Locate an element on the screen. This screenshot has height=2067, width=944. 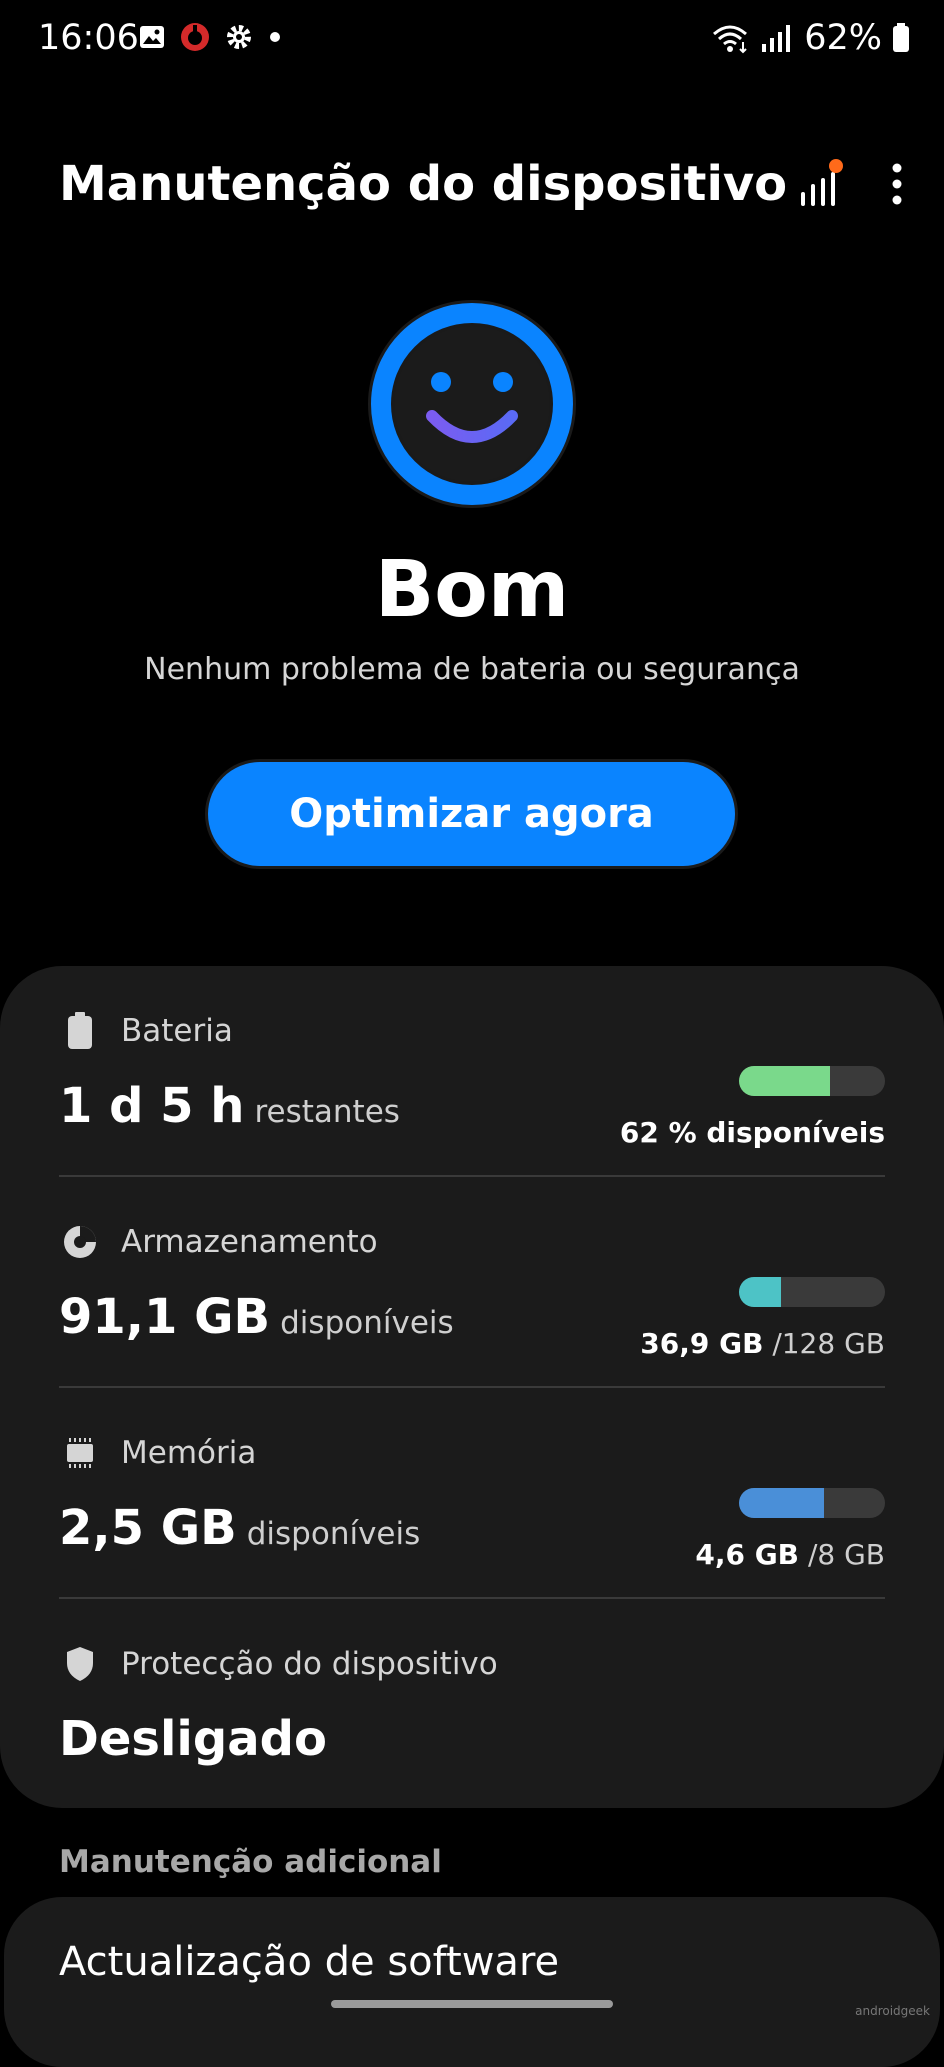
memory-unit: disponíveis is located at coordinates (333, 1534).